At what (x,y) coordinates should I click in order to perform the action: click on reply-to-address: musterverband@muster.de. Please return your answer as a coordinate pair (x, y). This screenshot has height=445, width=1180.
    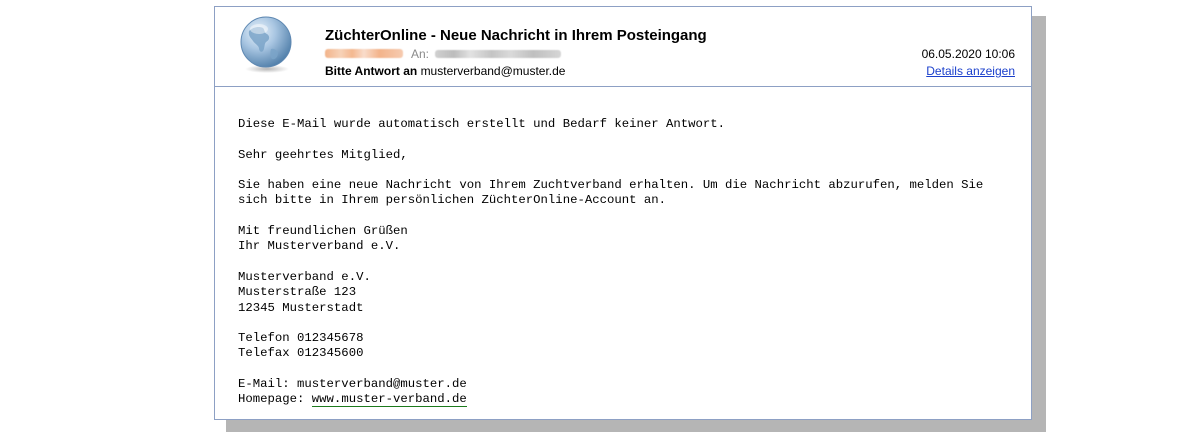
    Looking at the image, I should click on (493, 71).